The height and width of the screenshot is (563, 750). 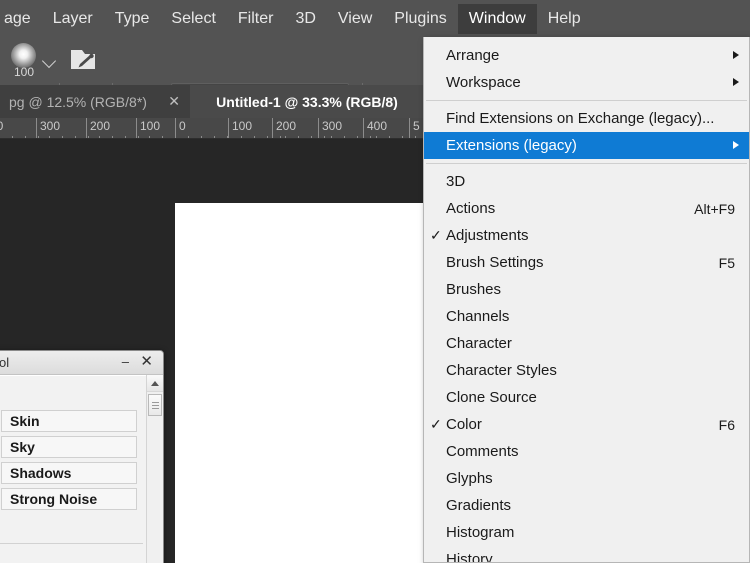 I want to click on menu-item-glyphs: Glyphs, so click(x=586, y=478).